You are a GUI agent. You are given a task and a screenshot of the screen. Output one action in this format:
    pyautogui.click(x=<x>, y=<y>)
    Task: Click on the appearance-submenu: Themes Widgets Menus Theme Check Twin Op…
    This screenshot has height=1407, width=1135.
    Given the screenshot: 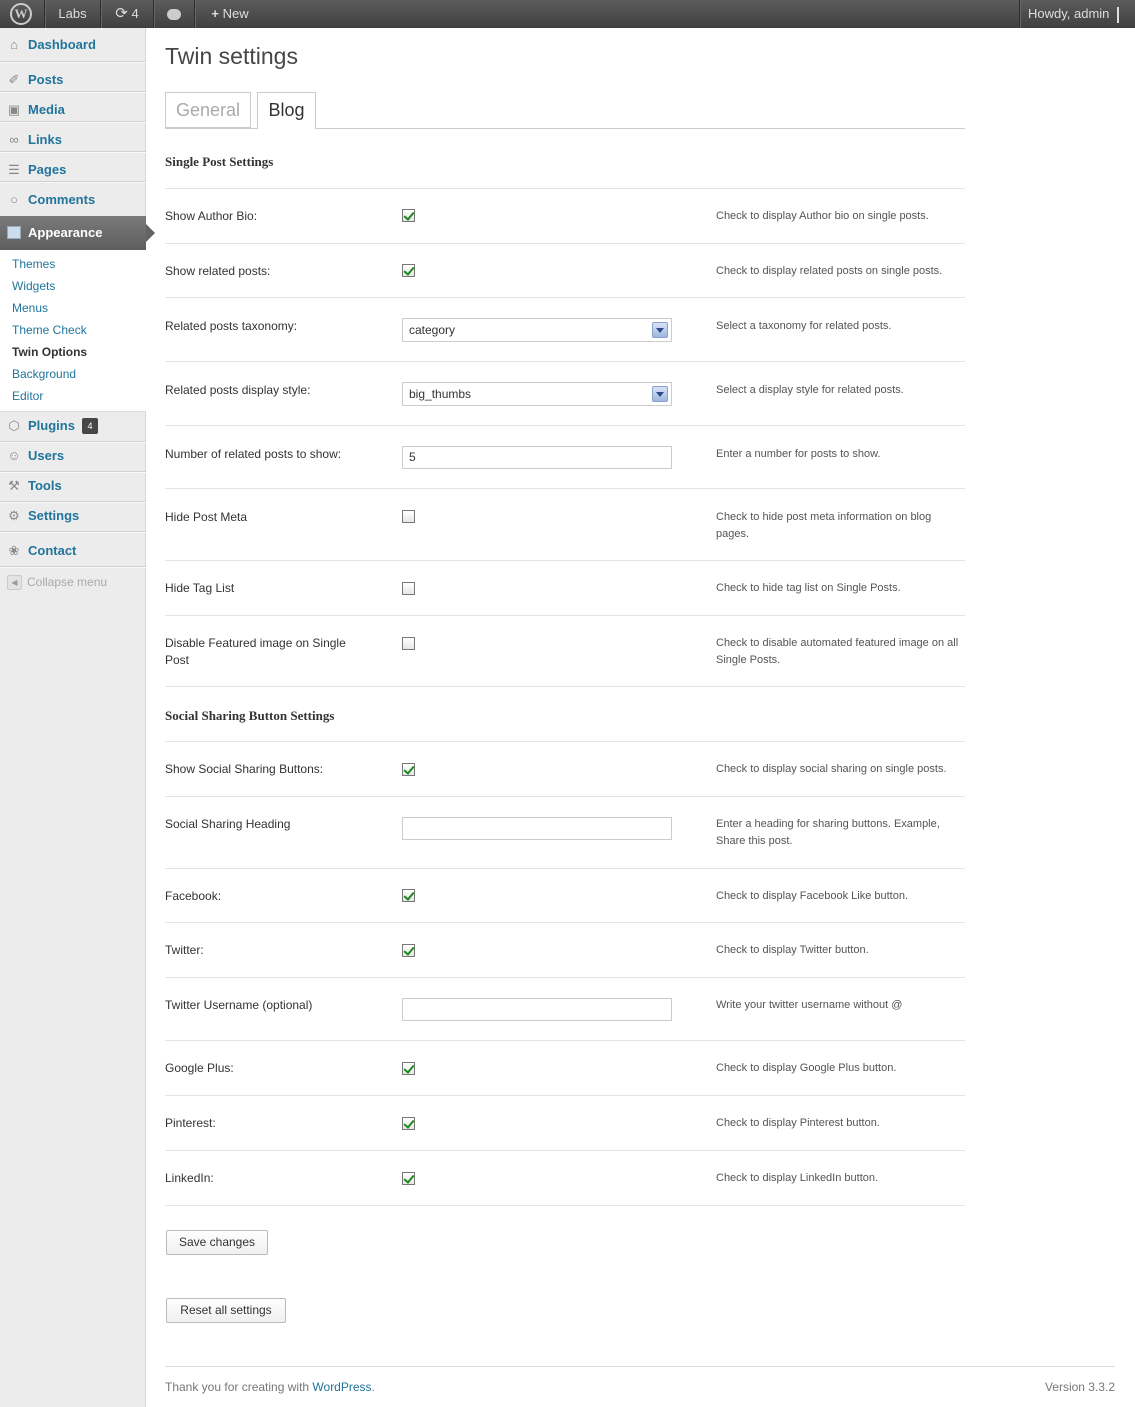 What is the action you would take?
    pyautogui.click(x=73, y=331)
    